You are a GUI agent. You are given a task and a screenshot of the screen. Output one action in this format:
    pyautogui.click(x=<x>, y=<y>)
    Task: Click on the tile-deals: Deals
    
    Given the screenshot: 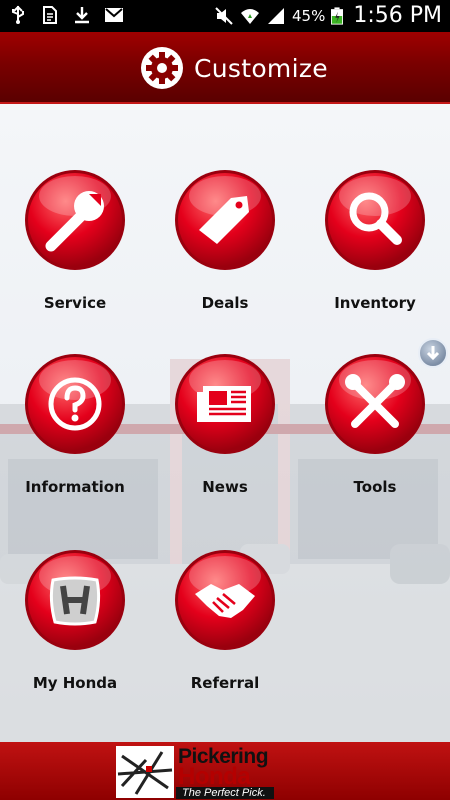 What is the action you would take?
    pyautogui.click(x=225, y=240)
    